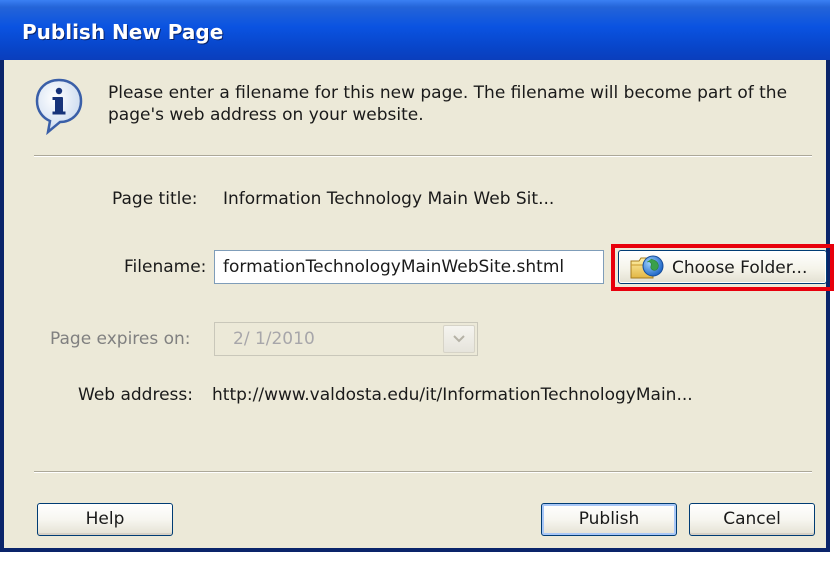 The width and height of the screenshot is (838, 561). What do you see at coordinates (165, 267) in the screenshot?
I see `filename-label: Filename:` at bounding box center [165, 267].